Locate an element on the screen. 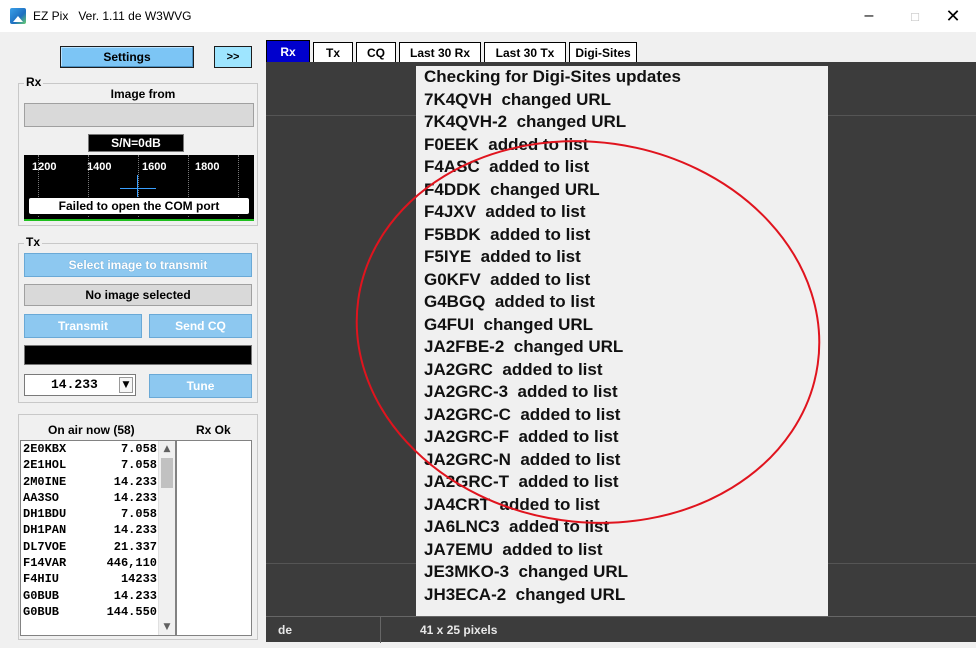 The height and width of the screenshot is (648, 976). spectrum-tick-label: 1200 is located at coordinates (44, 167).